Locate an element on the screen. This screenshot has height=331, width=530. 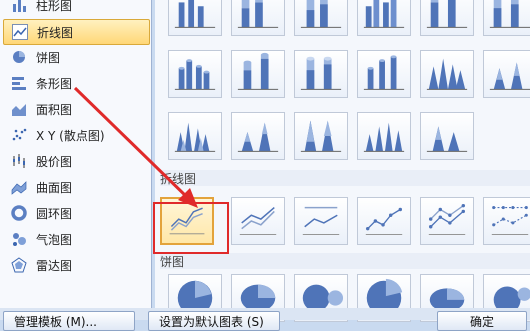
scatter-chart-icon is located at coordinates (19, 135).